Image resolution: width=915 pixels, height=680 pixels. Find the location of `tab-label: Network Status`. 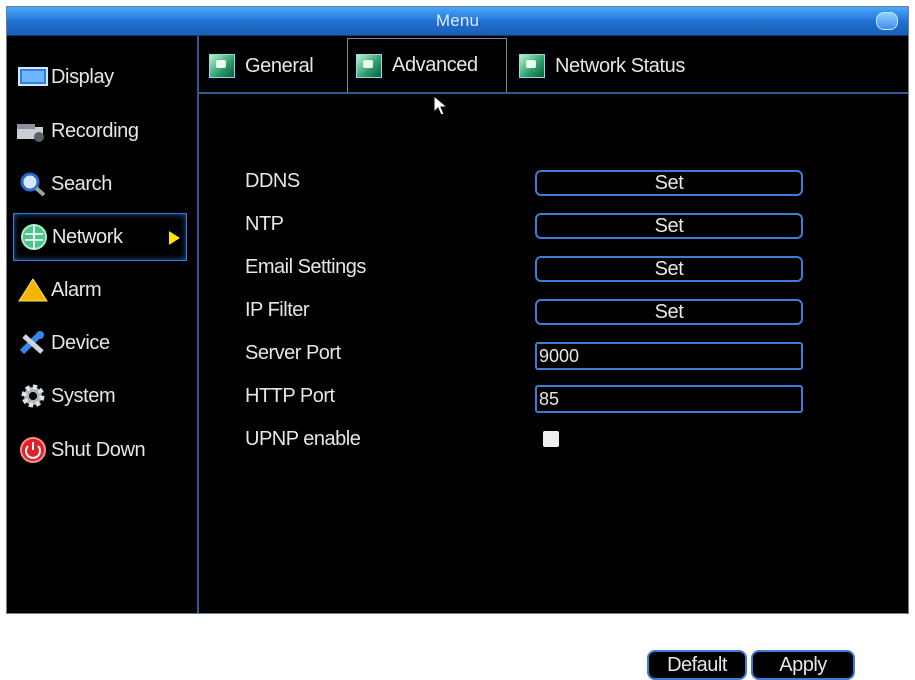

tab-label: Network Status is located at coordinates (620, 65).